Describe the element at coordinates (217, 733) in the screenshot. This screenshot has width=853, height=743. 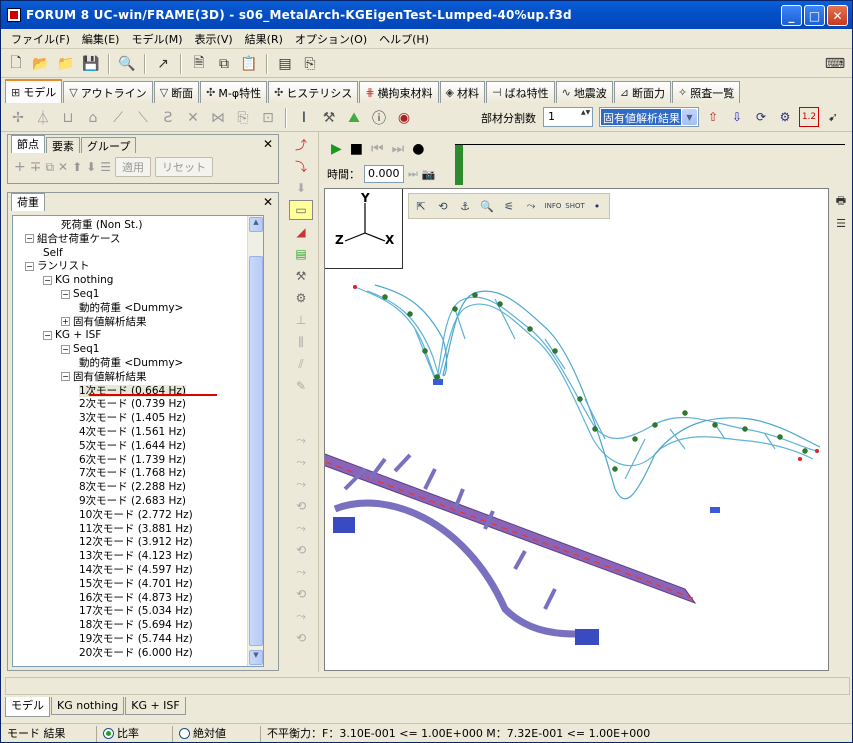
I see `absolute-radio: 絶対値` at that location.